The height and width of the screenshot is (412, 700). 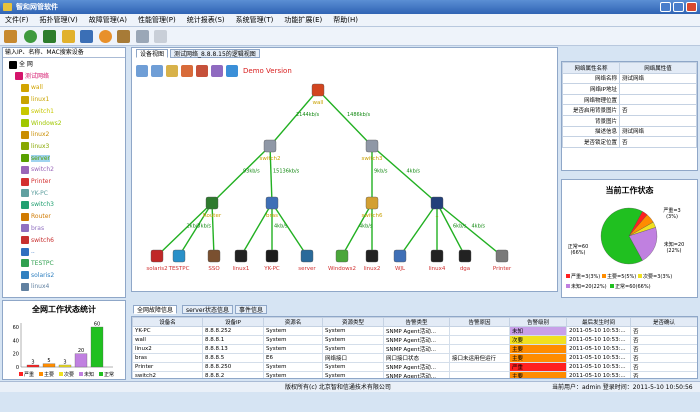 I want to click on tree-item: switch6, so click(x=37, y=240).